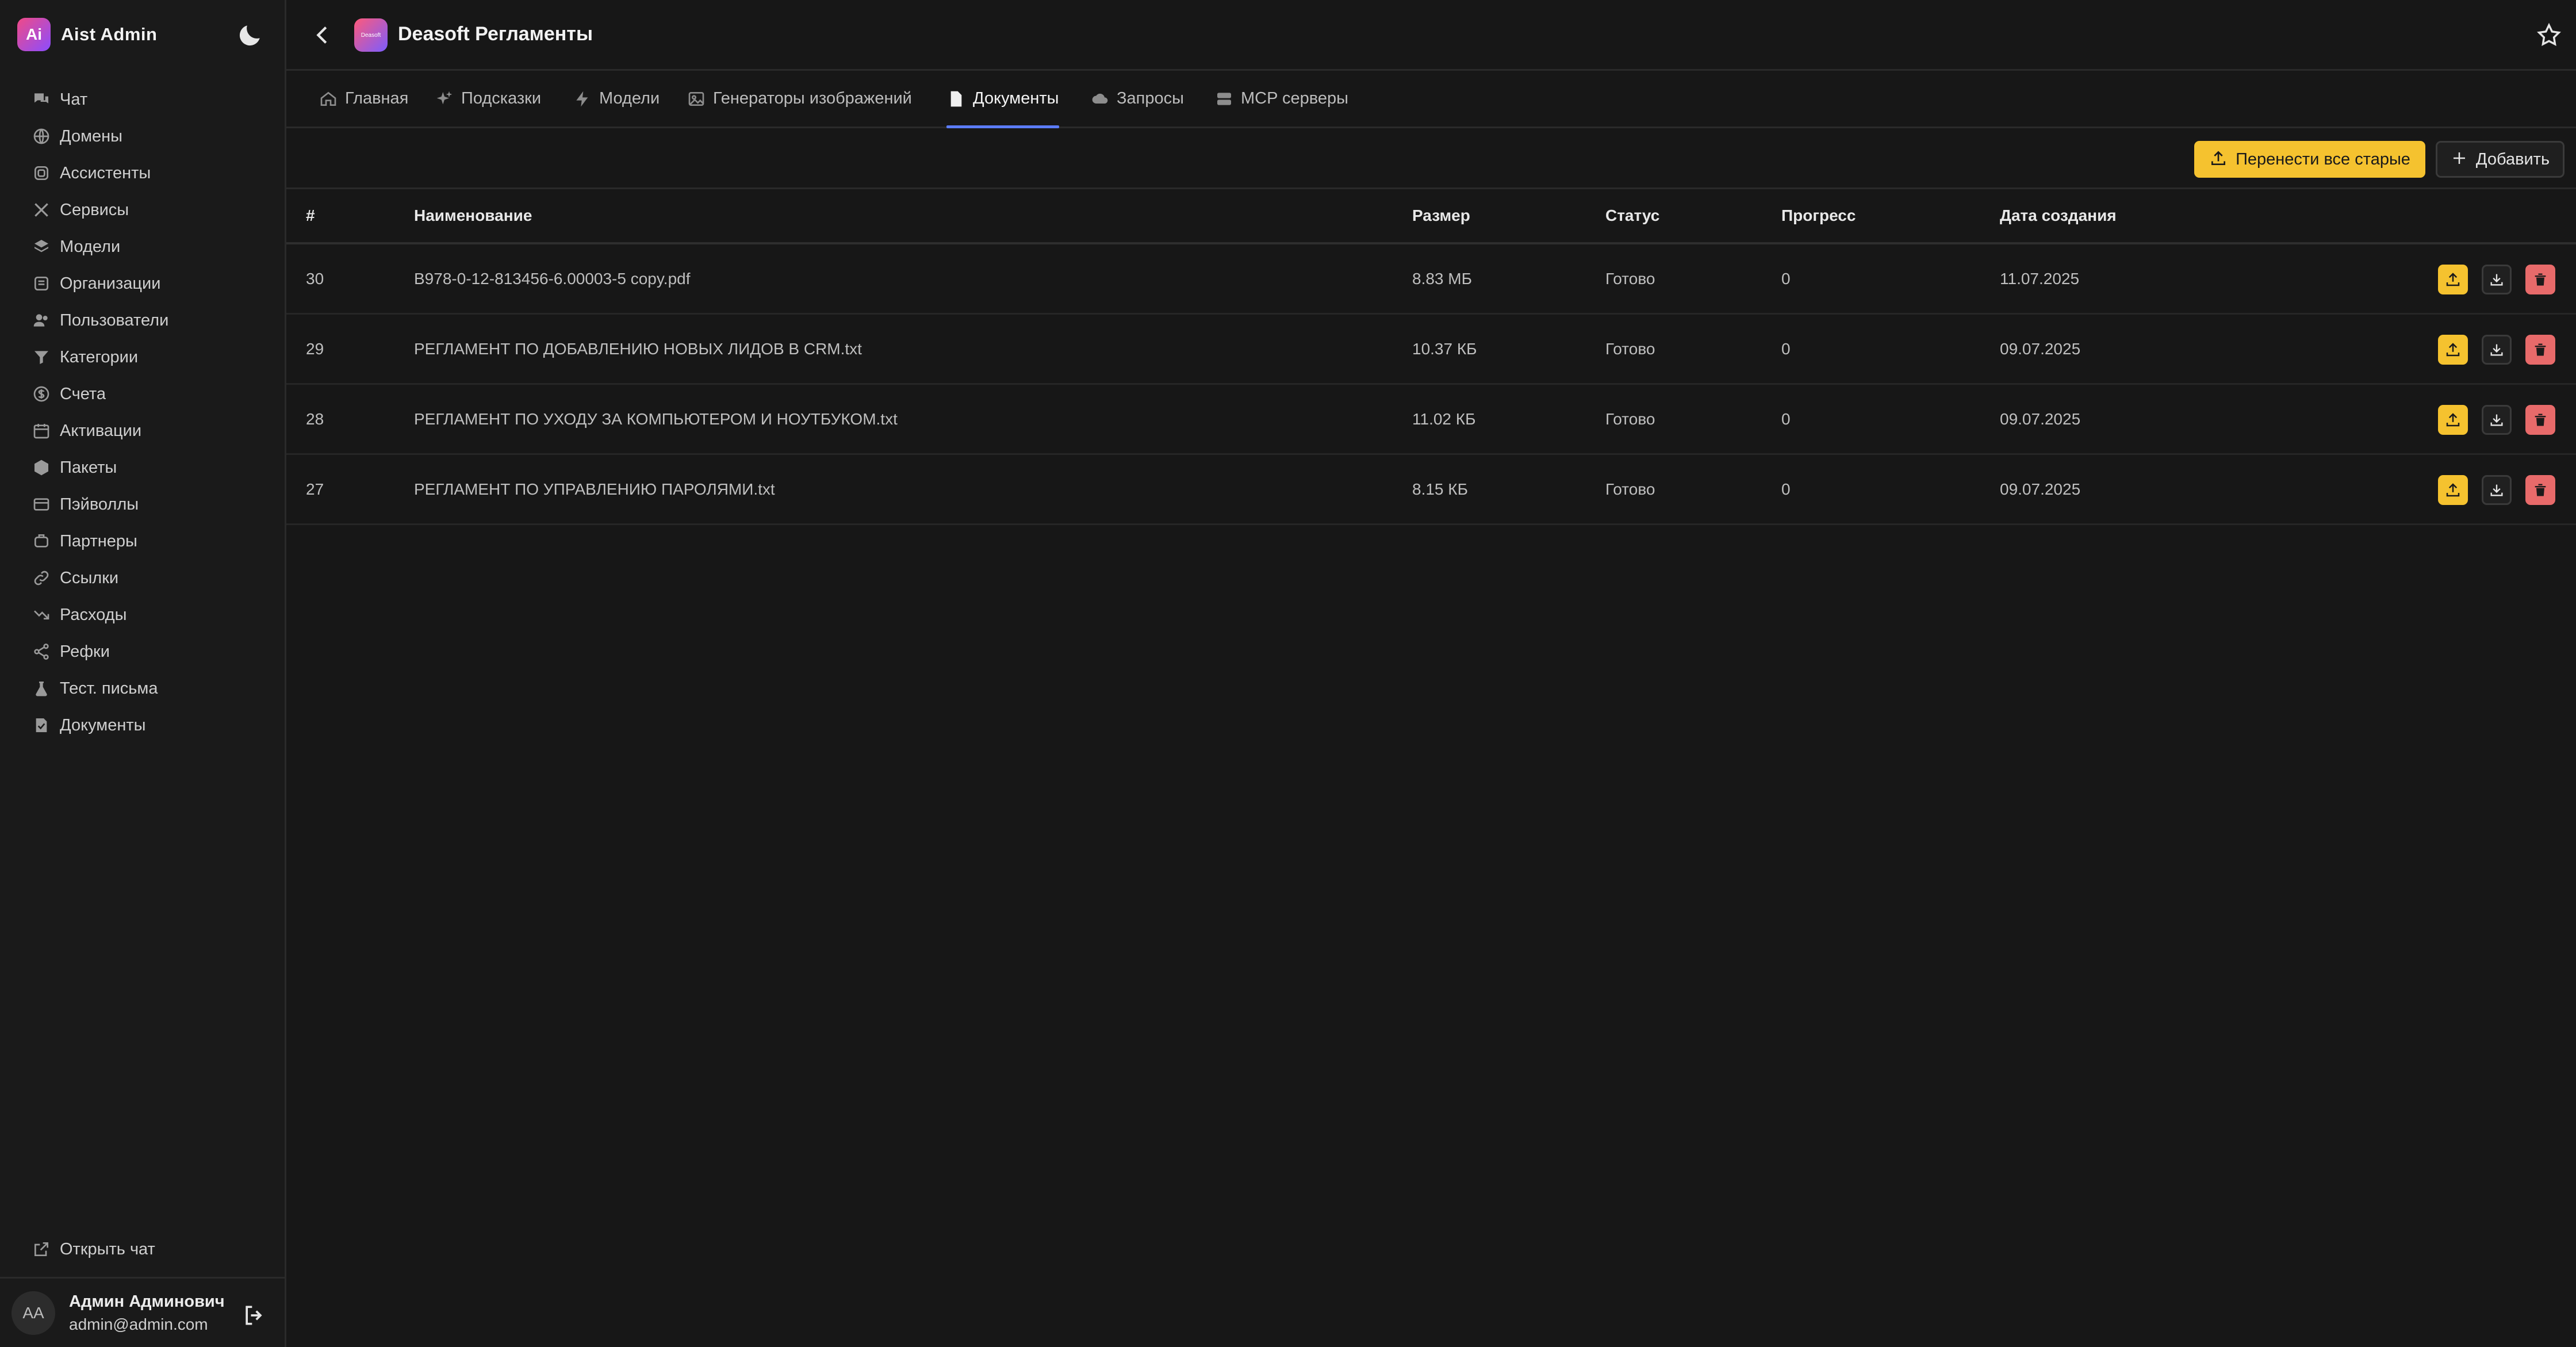 The image size is (2576, 1347). What do you see at coordinates (41, 358) in the screenshot?
I see `filter-icon` at bounding box center [41, 358].